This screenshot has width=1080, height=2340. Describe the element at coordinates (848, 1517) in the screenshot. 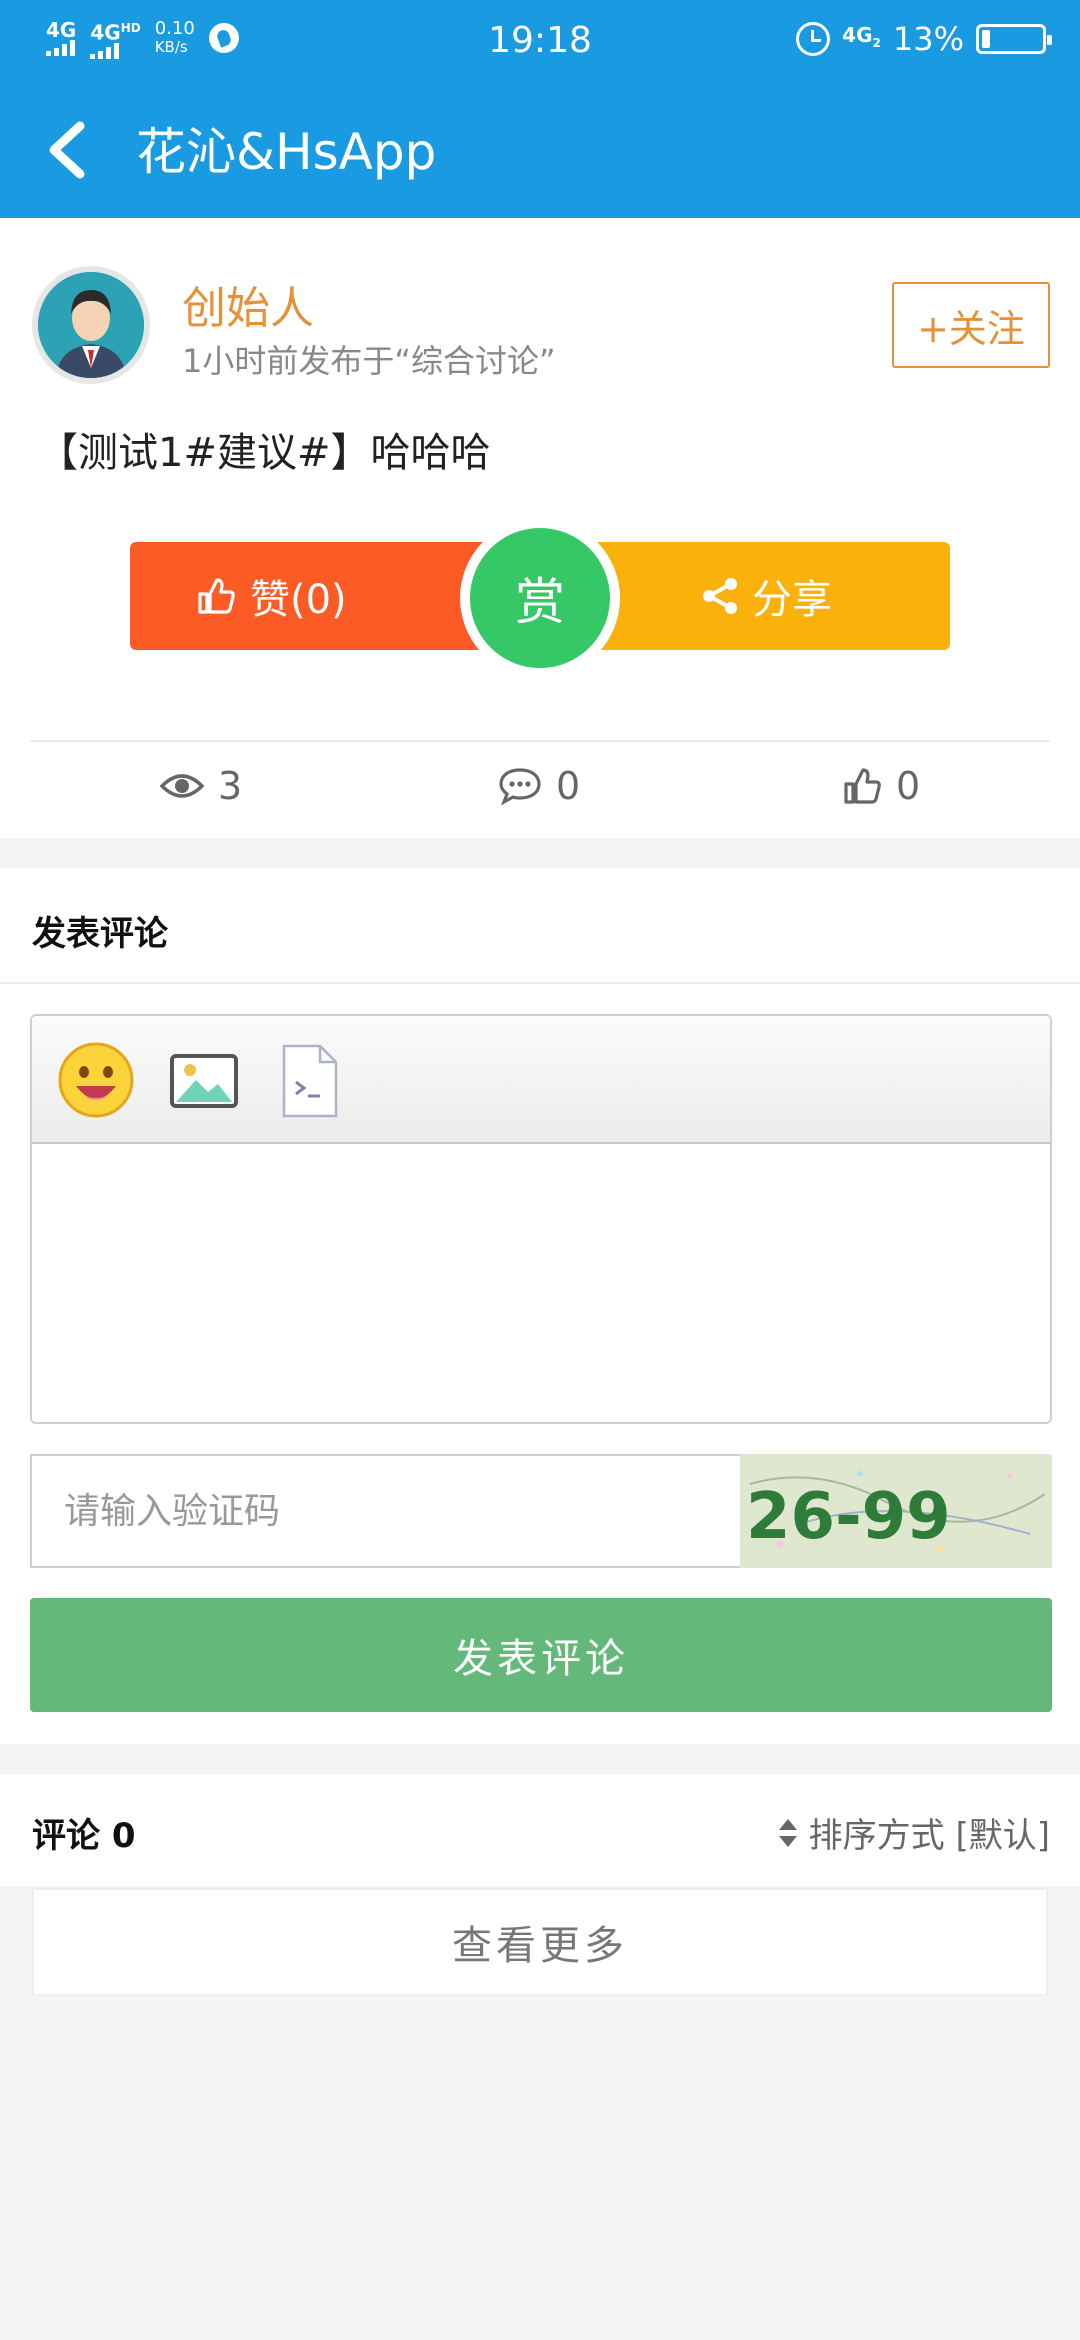

I see `captcha-code: 26-99` at that location.